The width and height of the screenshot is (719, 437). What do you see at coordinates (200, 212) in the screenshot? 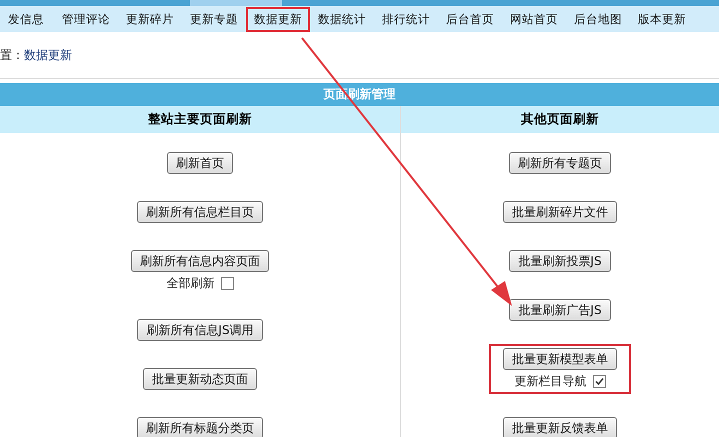
I see `refresh-button: 刷新所有信息栏目页` at bounding box center [200, 212].